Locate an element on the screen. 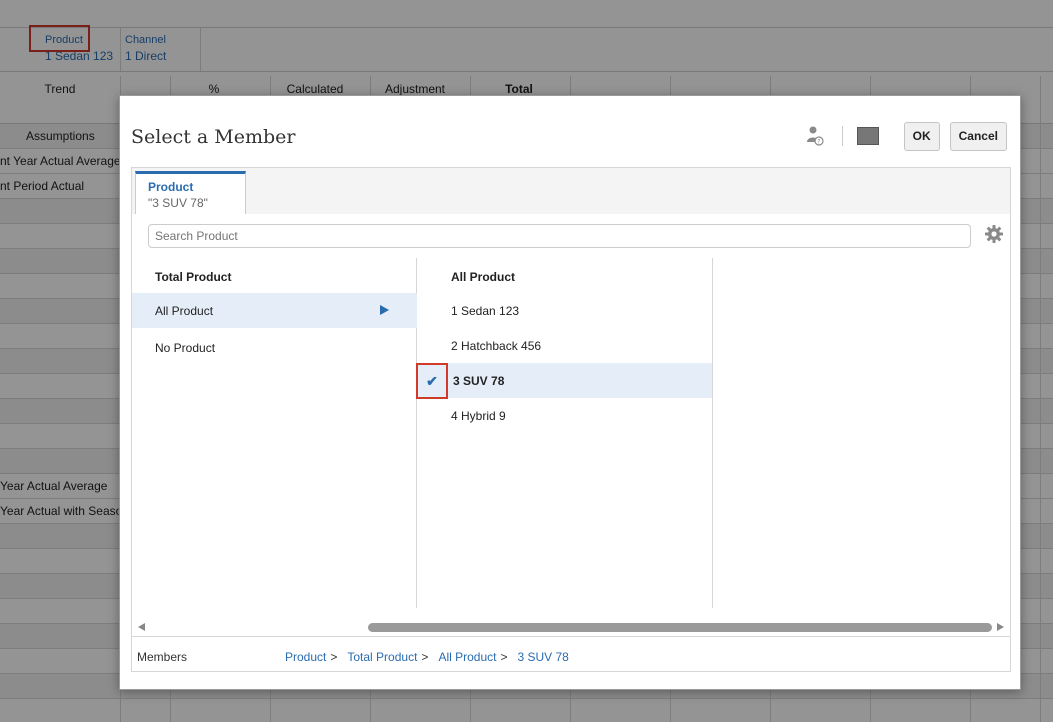  ok-button: OK is located at coordinates (921, 136).